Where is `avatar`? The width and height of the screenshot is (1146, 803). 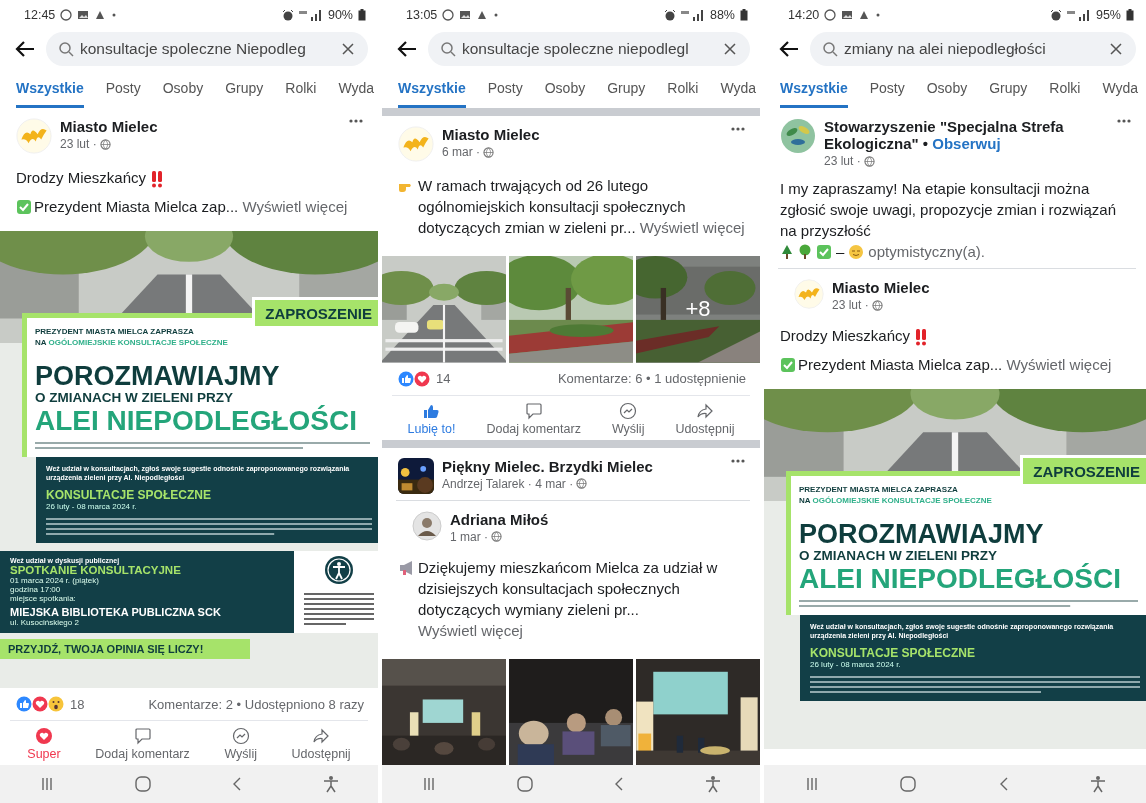
avatar is located at coordinates (427, 525).